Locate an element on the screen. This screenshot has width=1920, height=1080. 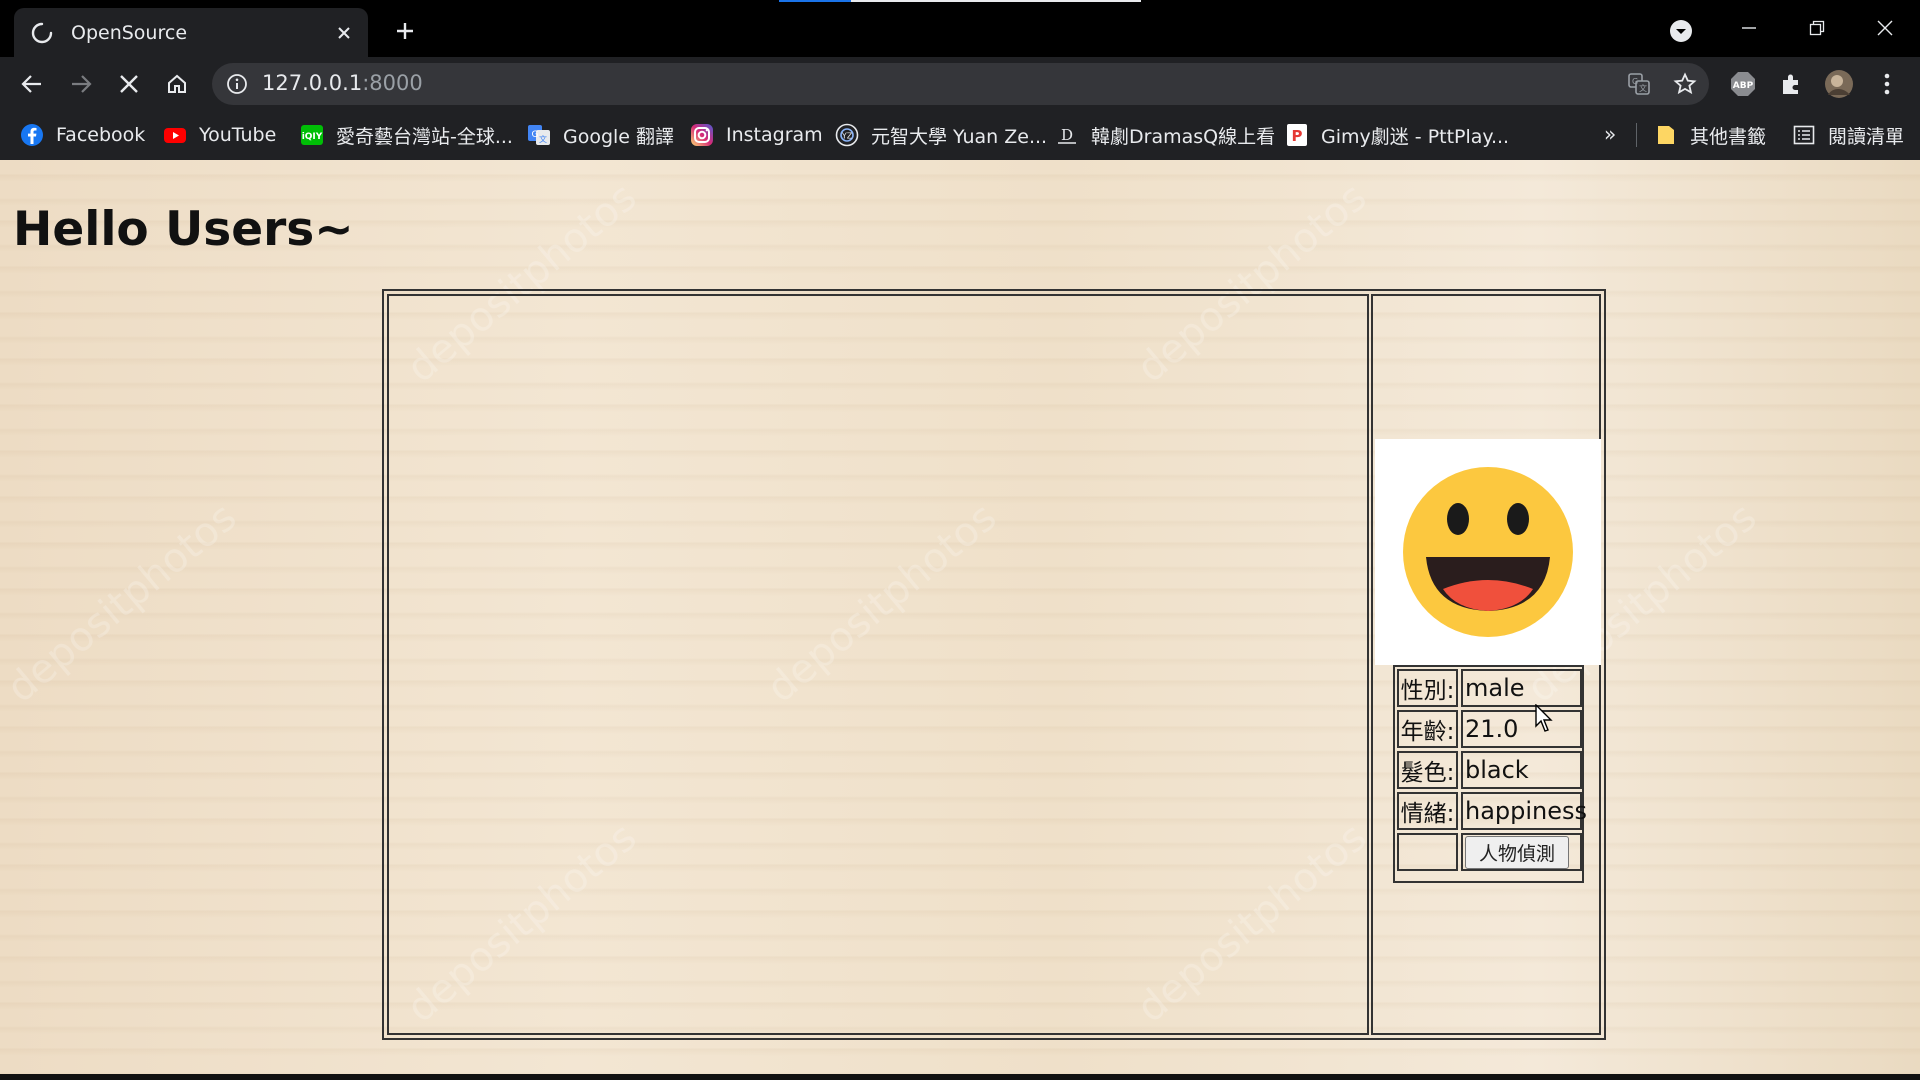
person-detect-button: 人物偵測 is located at coordinates (1517, 852).